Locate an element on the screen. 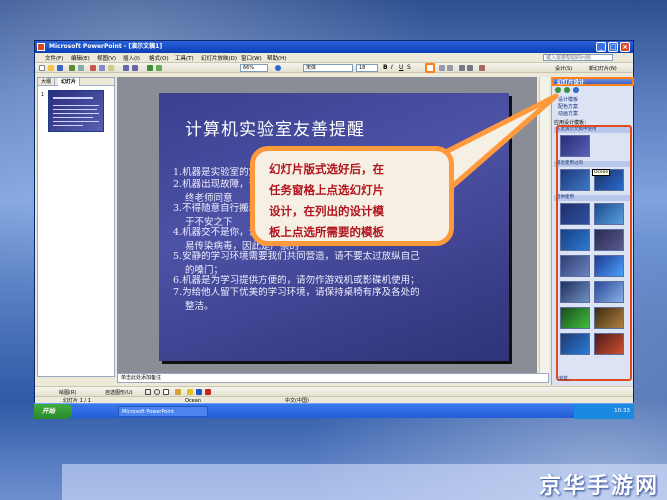 This screenshot has height=500, width=667. callout-line: 板上点选所需要的模板 is located at coordinates (326, 232).